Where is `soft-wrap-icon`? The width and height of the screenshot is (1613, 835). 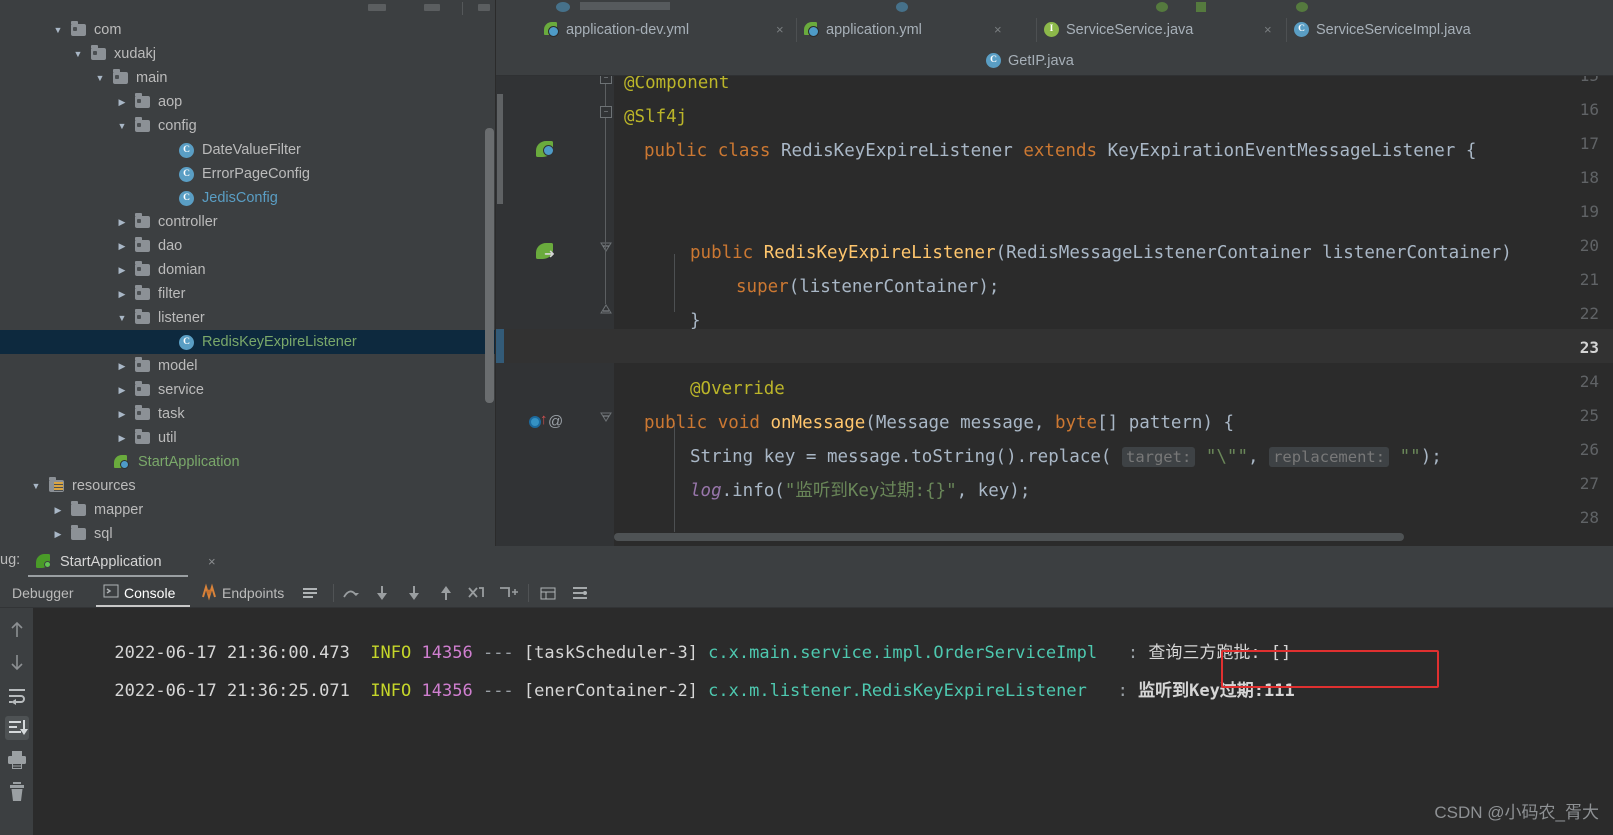
soft-wrap-icon is located at coordinates (17, 696).